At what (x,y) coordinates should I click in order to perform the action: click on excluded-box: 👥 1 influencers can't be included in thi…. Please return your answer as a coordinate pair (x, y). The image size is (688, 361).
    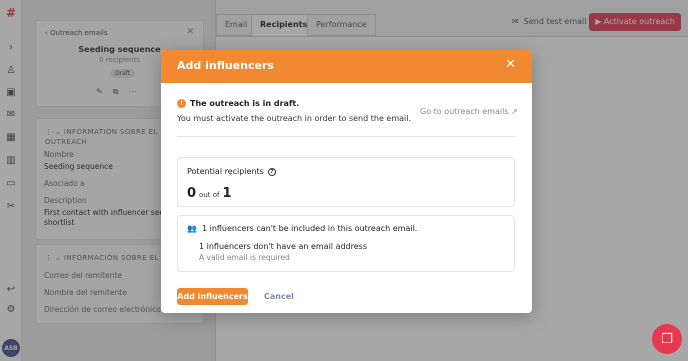
    Looking at the image, I should click on (346, 243).